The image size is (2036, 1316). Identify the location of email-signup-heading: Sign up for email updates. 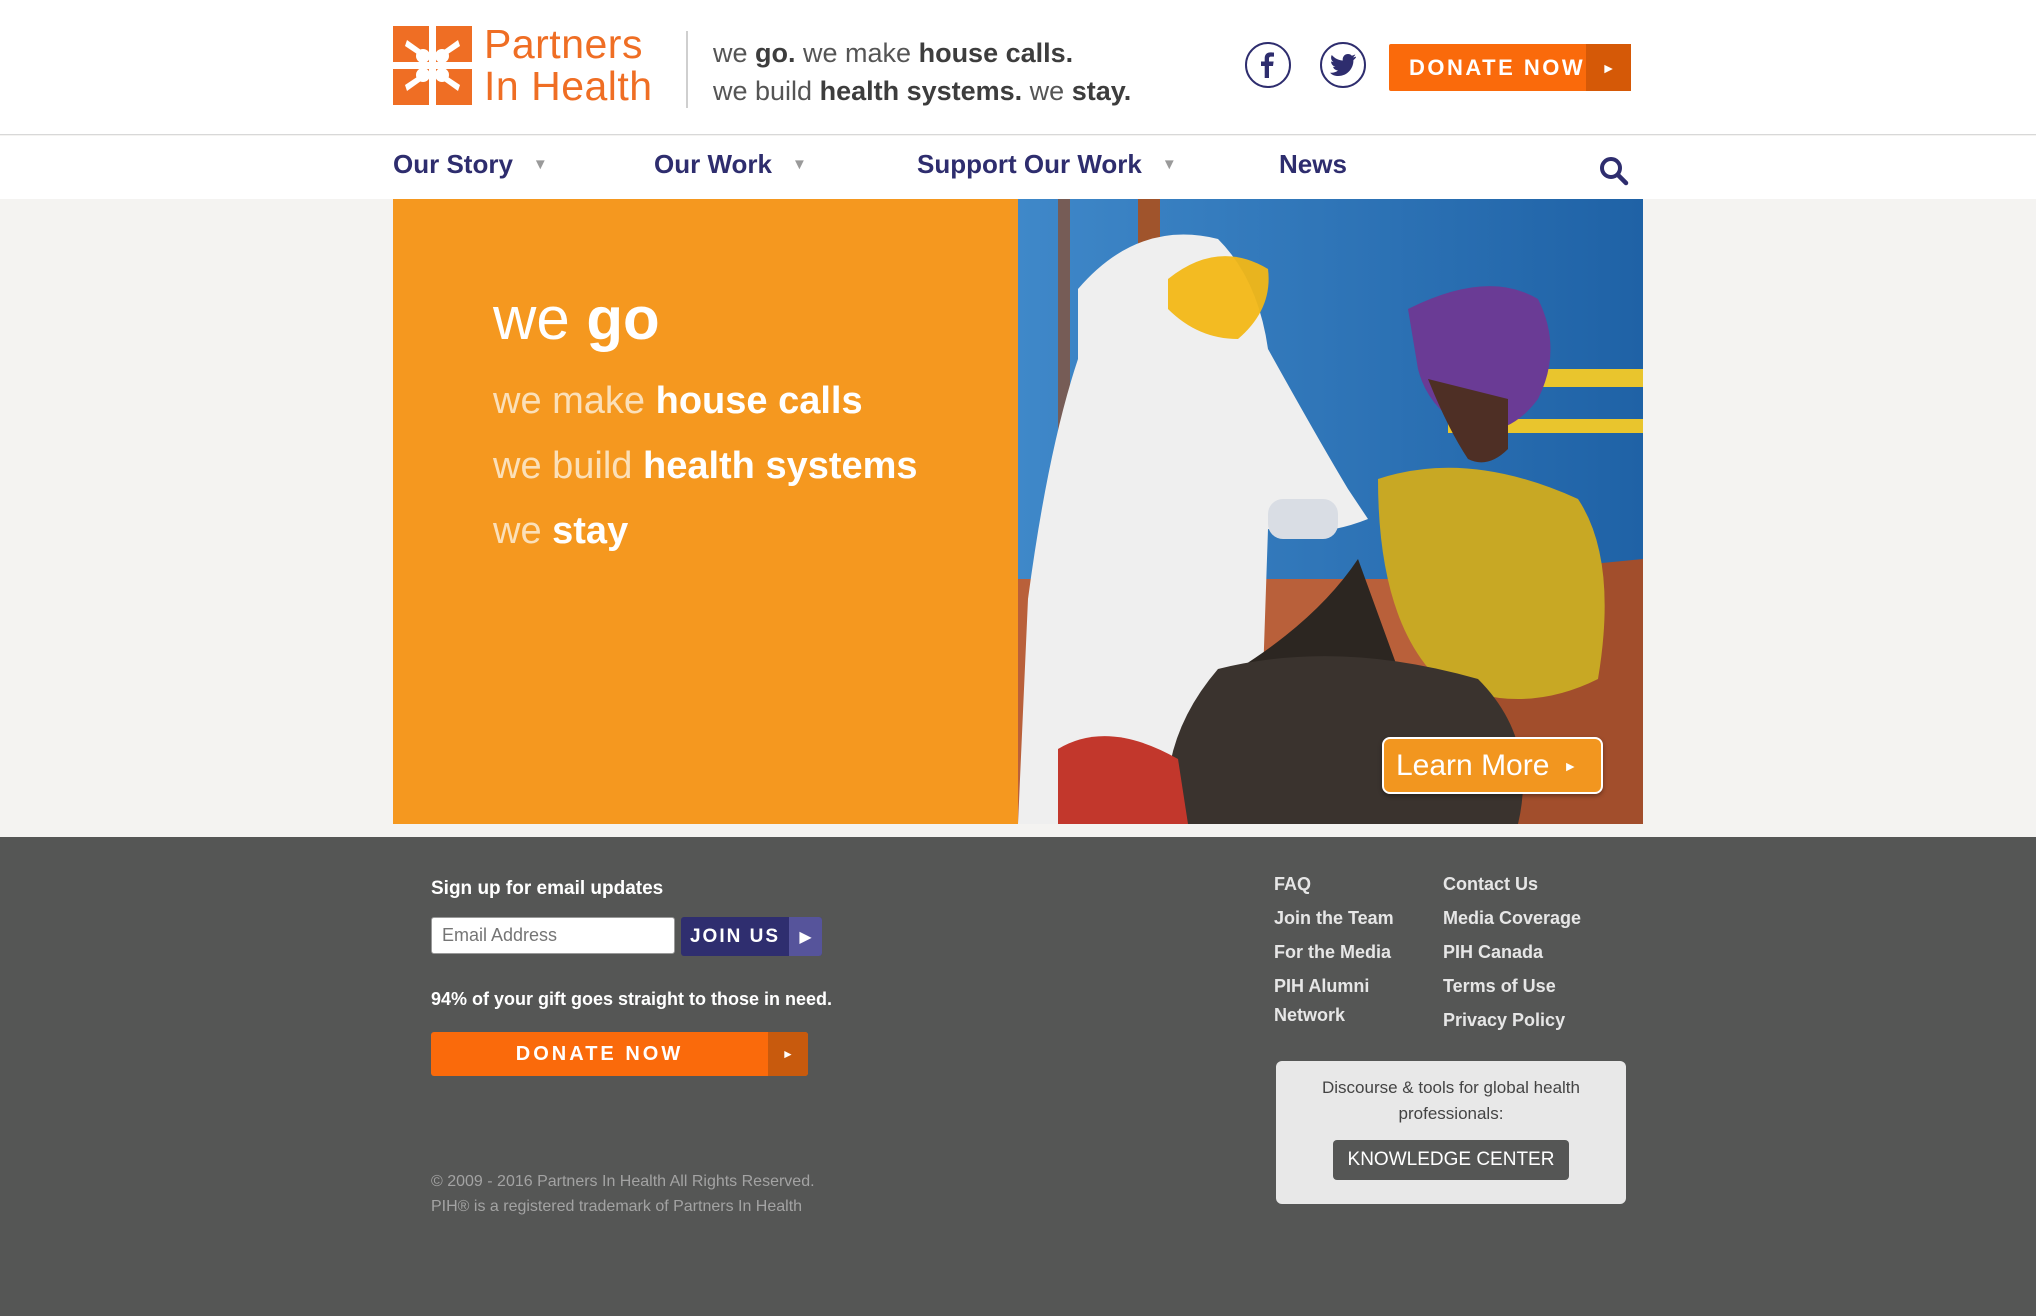
(547, 888).